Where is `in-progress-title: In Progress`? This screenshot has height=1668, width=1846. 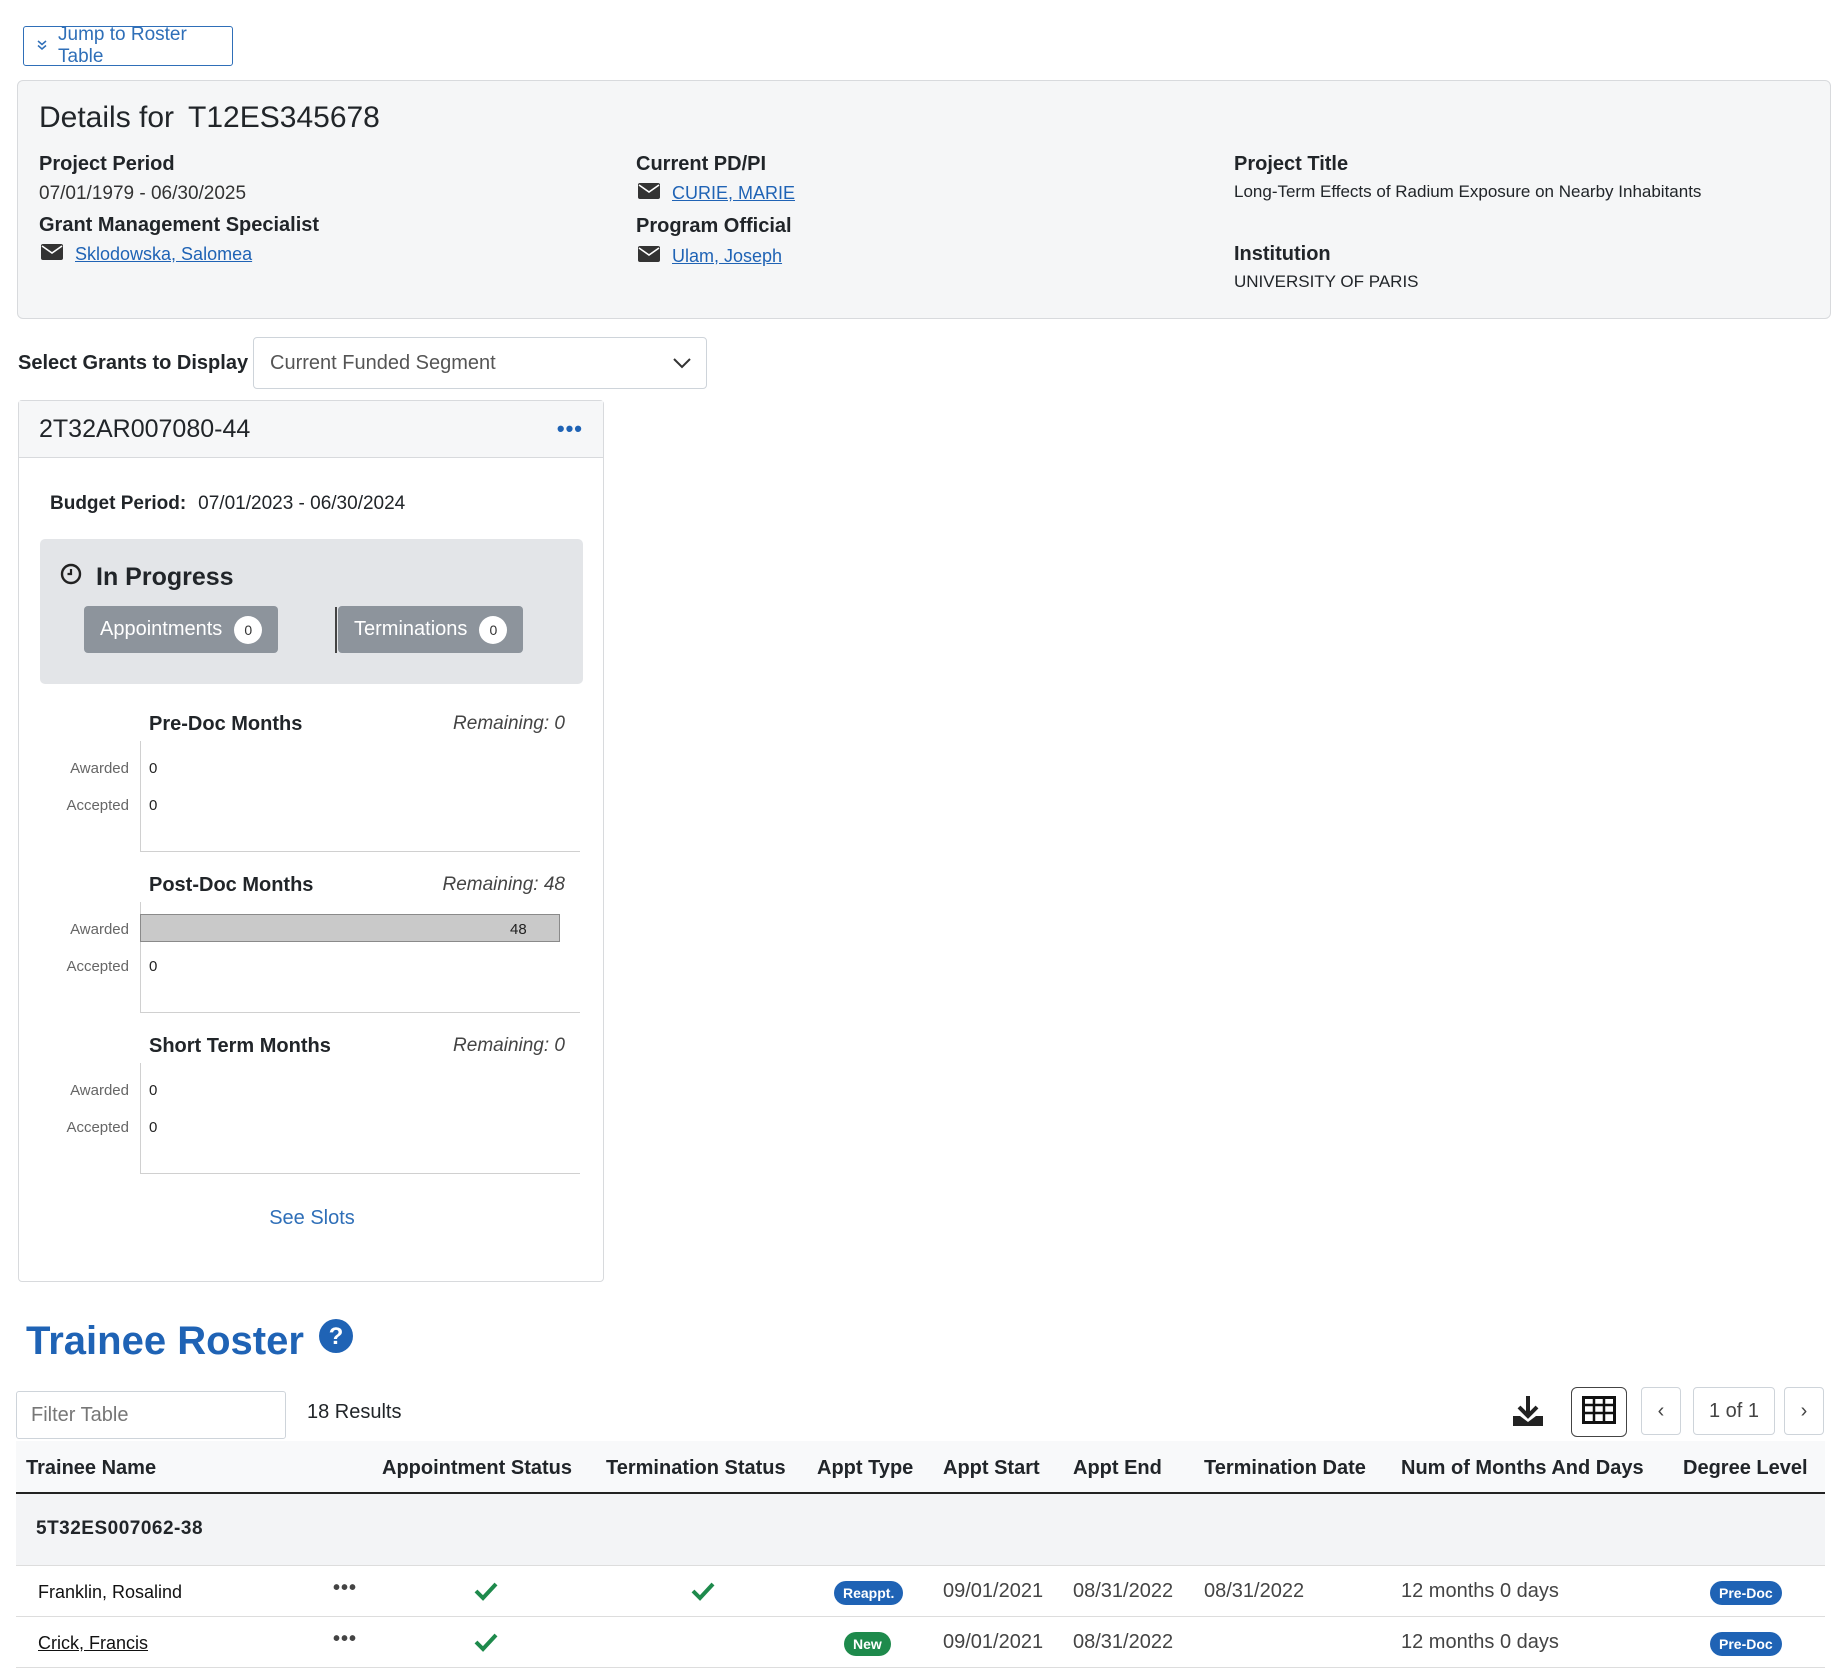 in-progress-title: In Progress is located at coordinates (147, 577).